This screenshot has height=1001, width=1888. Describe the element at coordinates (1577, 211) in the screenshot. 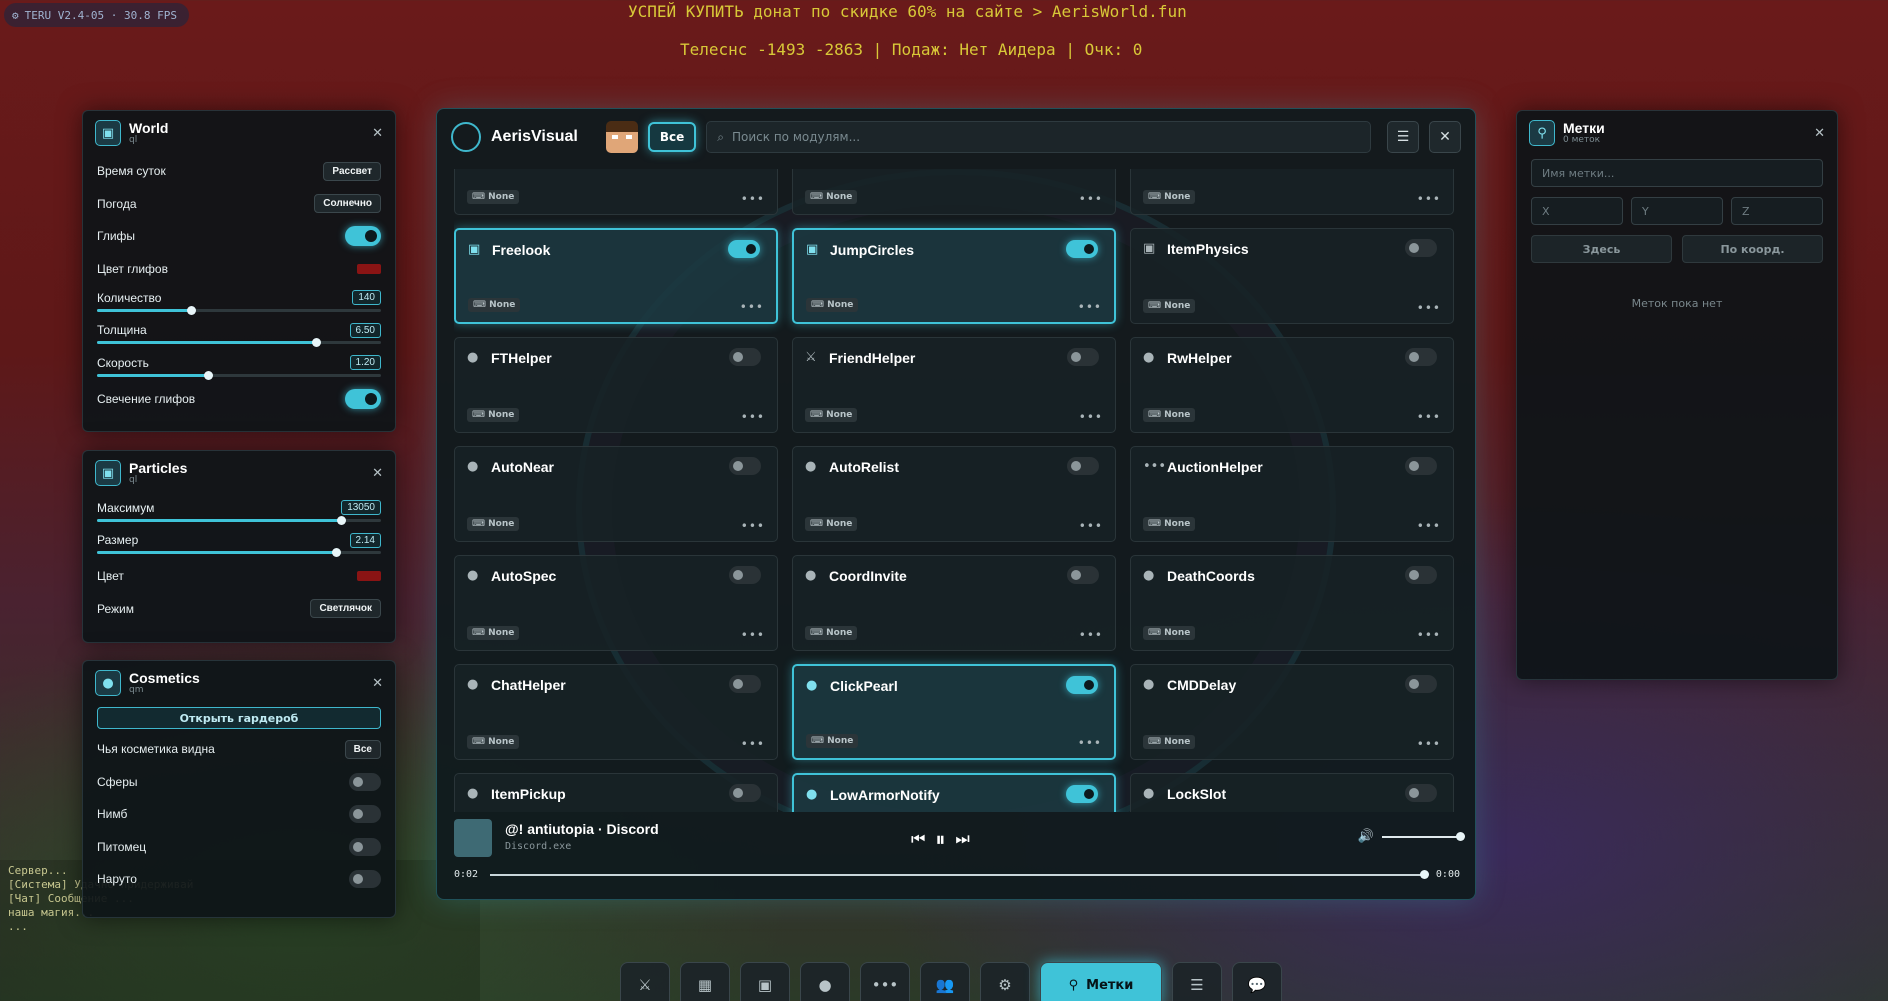

I see `x-input: X` at that location.